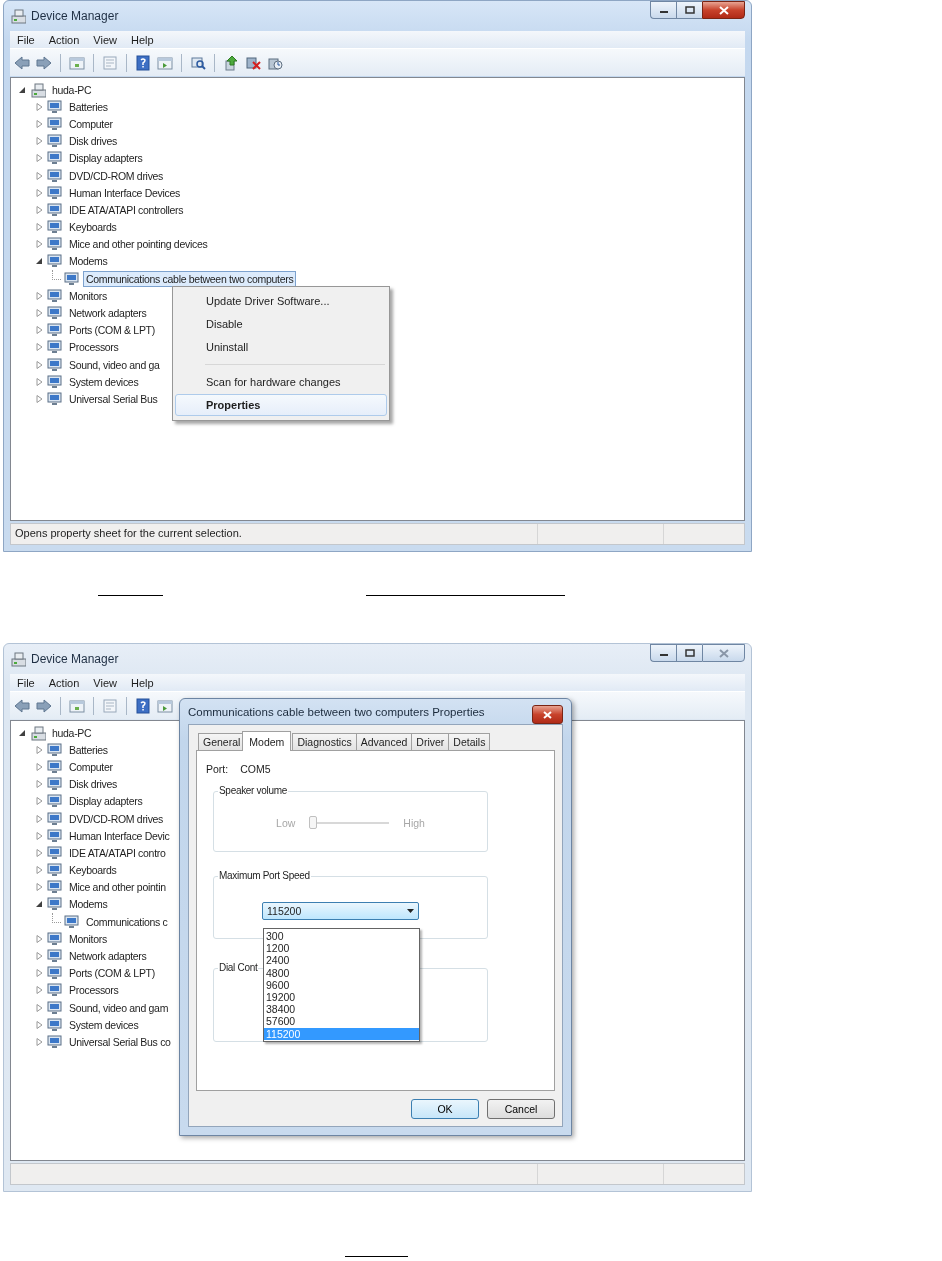  I want to click on tree-item: Sound, video and gam, so click(119, 1007).